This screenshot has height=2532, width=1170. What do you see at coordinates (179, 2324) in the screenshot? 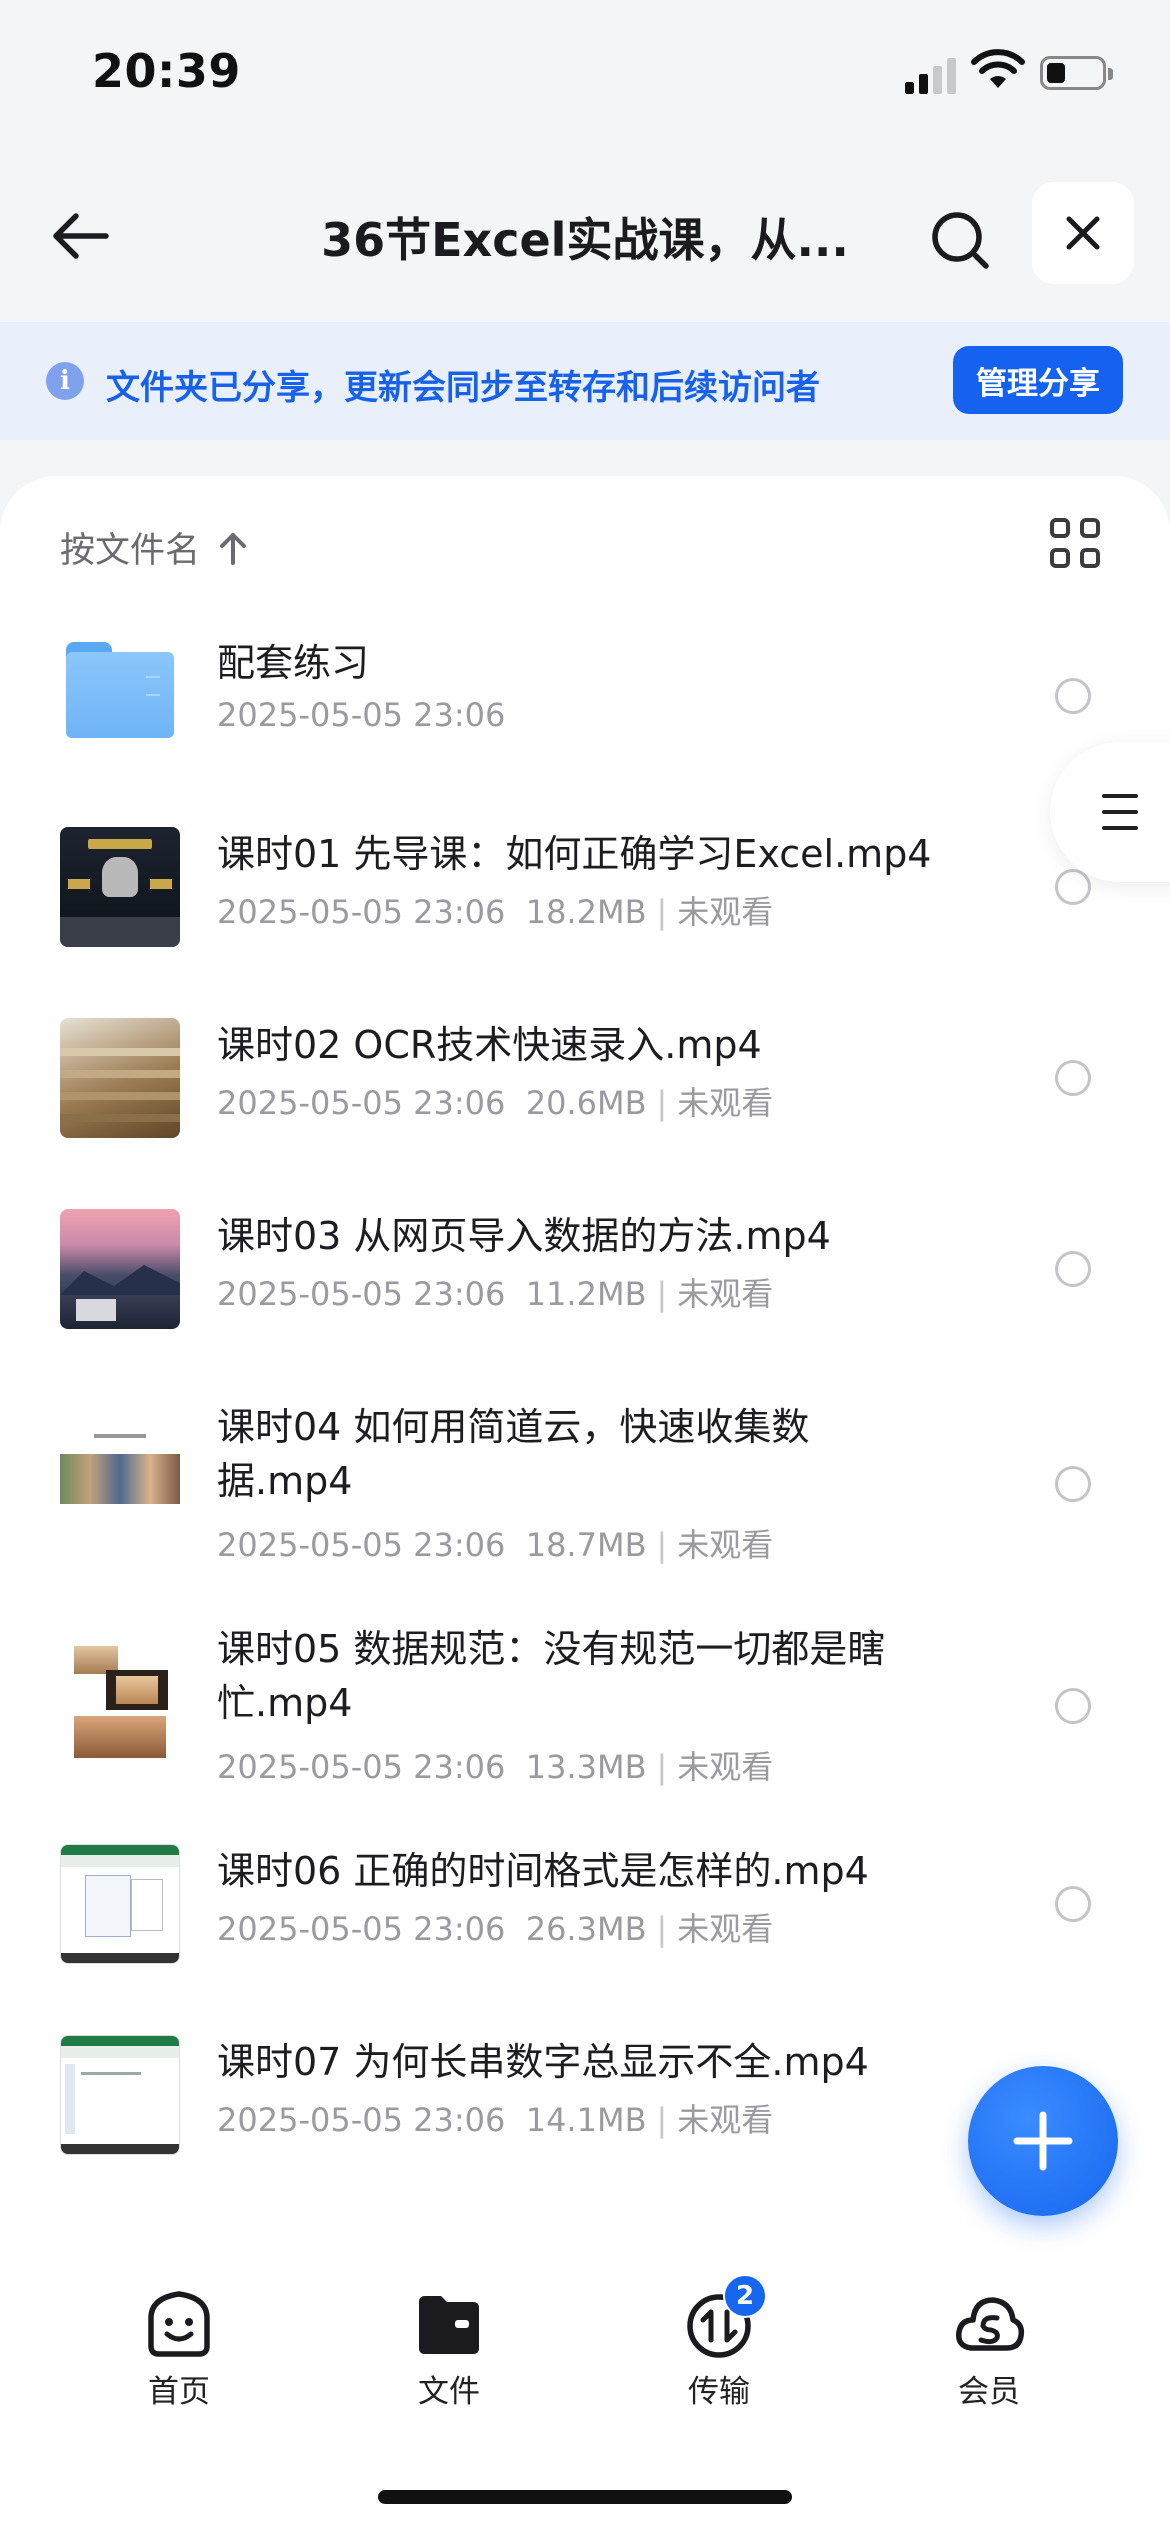
I see `smile-face-icon` at bounding box center [179, 2324].